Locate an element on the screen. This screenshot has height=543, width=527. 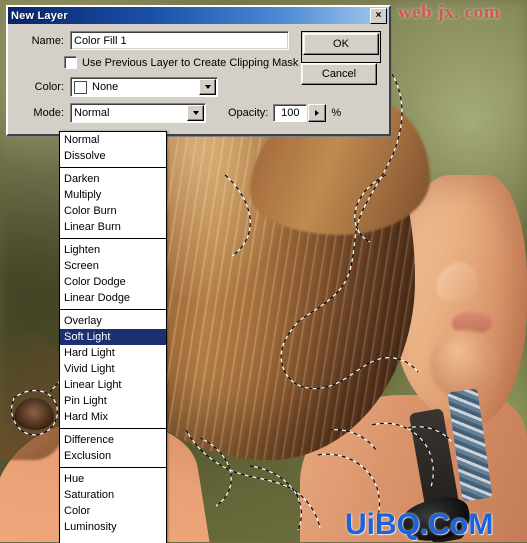
dropdown-item-screen: Screen is located at coordinates (113, 266).